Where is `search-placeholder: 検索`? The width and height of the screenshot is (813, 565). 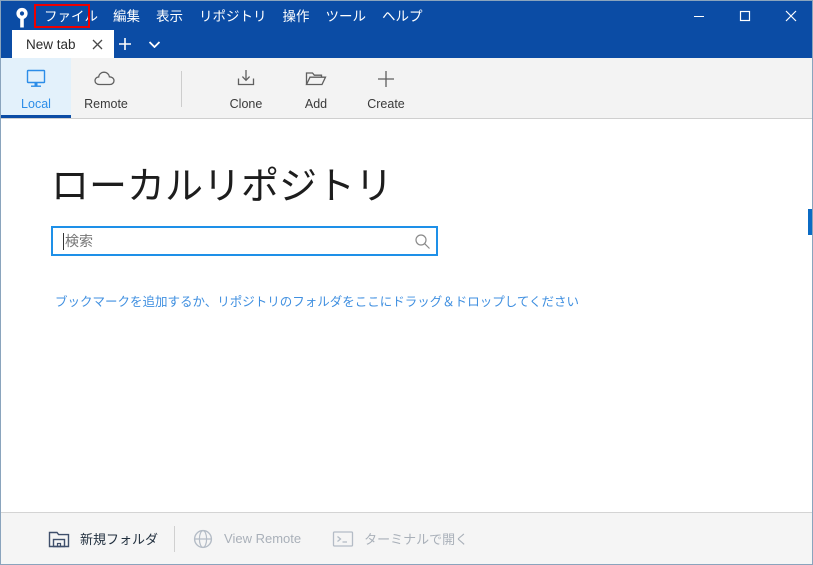
search-placeholder: 検索 is located at coordinates (79, 241).